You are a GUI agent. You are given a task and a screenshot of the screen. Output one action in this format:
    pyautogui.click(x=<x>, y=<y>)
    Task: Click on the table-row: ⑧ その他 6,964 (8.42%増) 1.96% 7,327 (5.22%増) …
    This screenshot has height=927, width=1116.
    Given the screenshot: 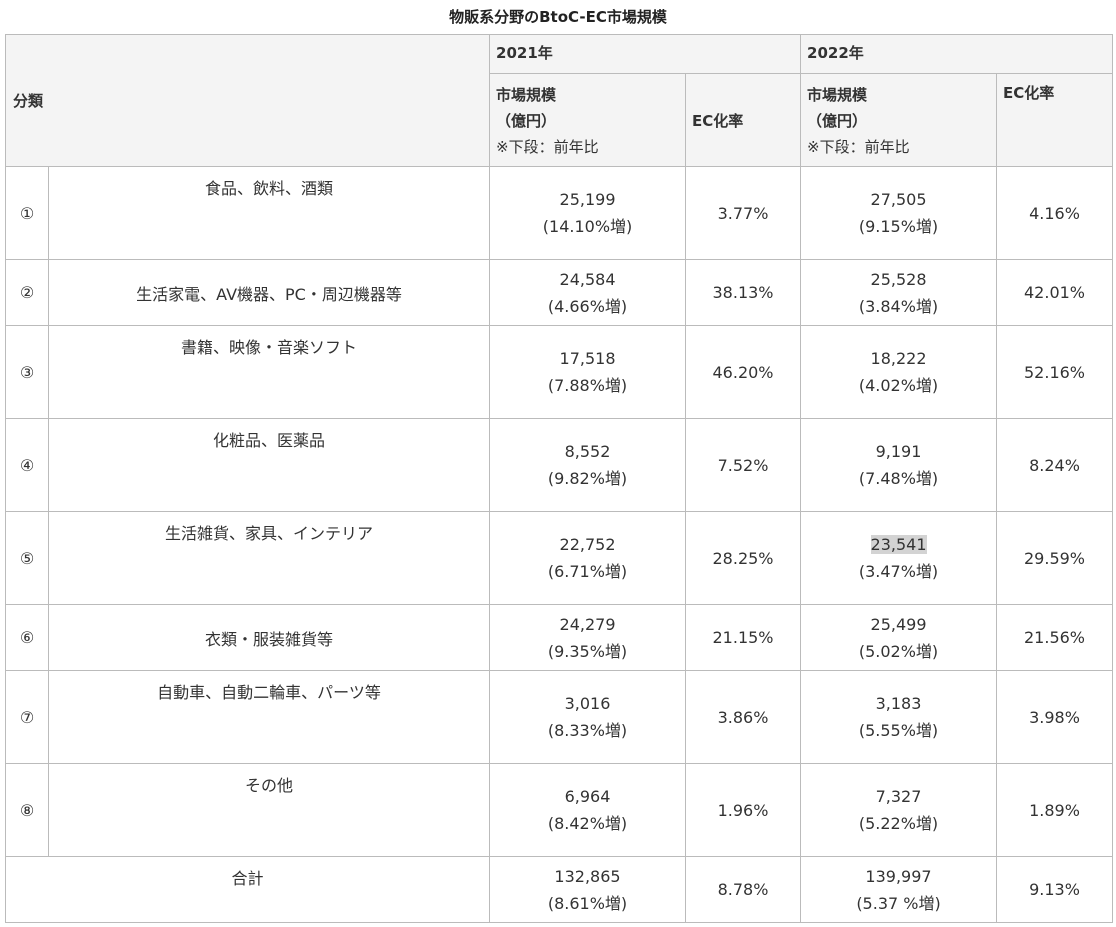 What is the action you would take?
    pyautogui.click(x=559, y=810)
    